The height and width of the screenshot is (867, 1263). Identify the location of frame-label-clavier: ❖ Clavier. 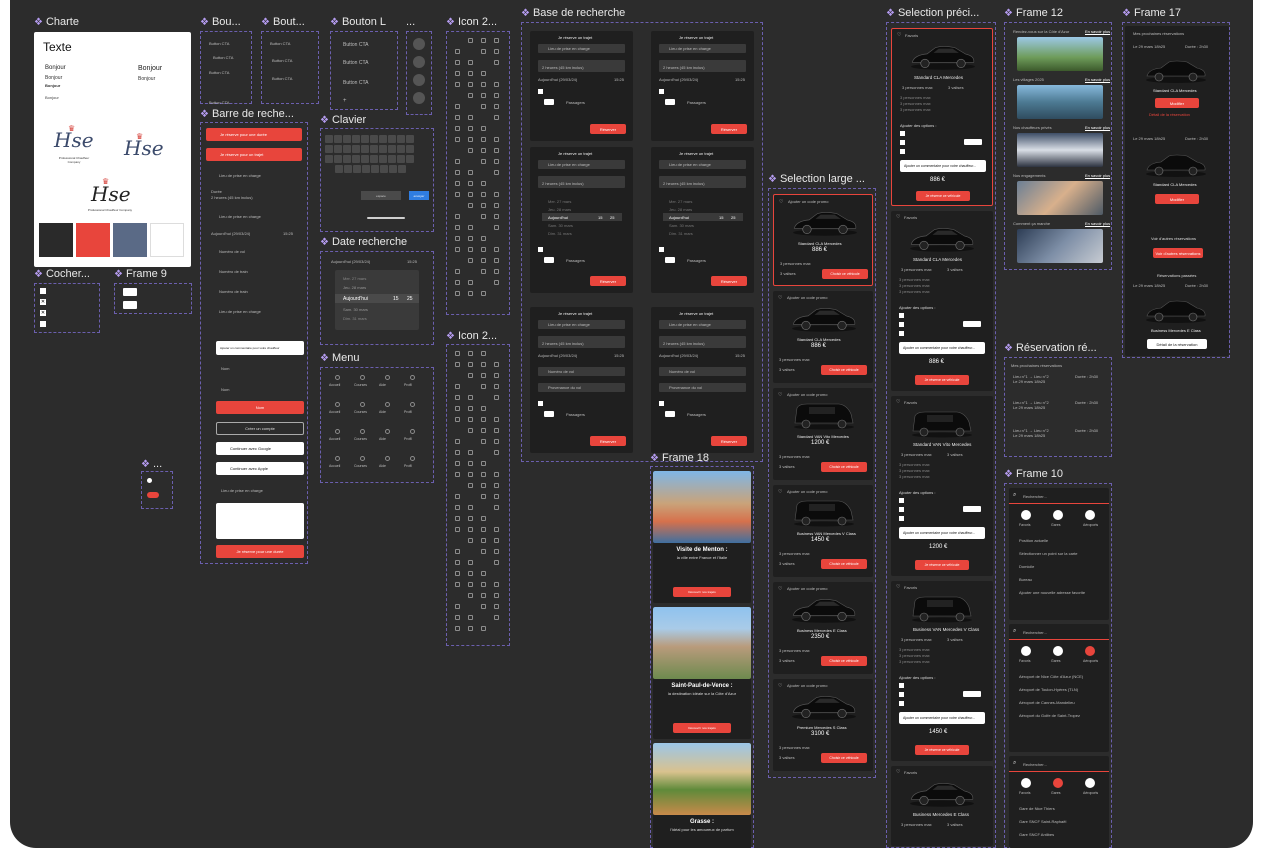
(343, 120).